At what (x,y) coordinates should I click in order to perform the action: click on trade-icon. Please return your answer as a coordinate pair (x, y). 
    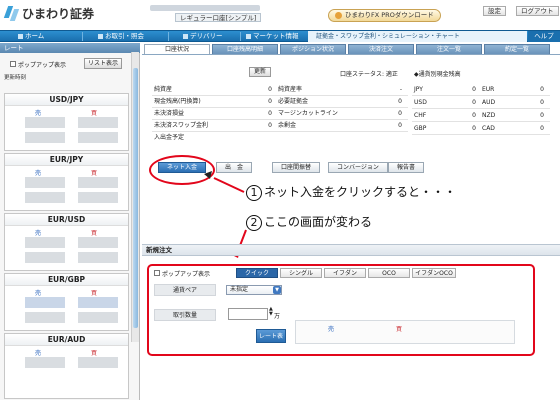
    Looking at the image, I should click on (100, 36).